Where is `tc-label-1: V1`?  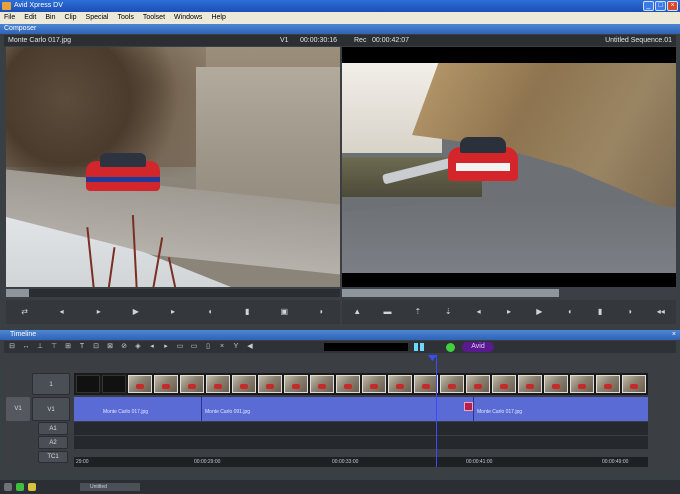
tc-label-1: V1 is located at coordinates (284, 40).